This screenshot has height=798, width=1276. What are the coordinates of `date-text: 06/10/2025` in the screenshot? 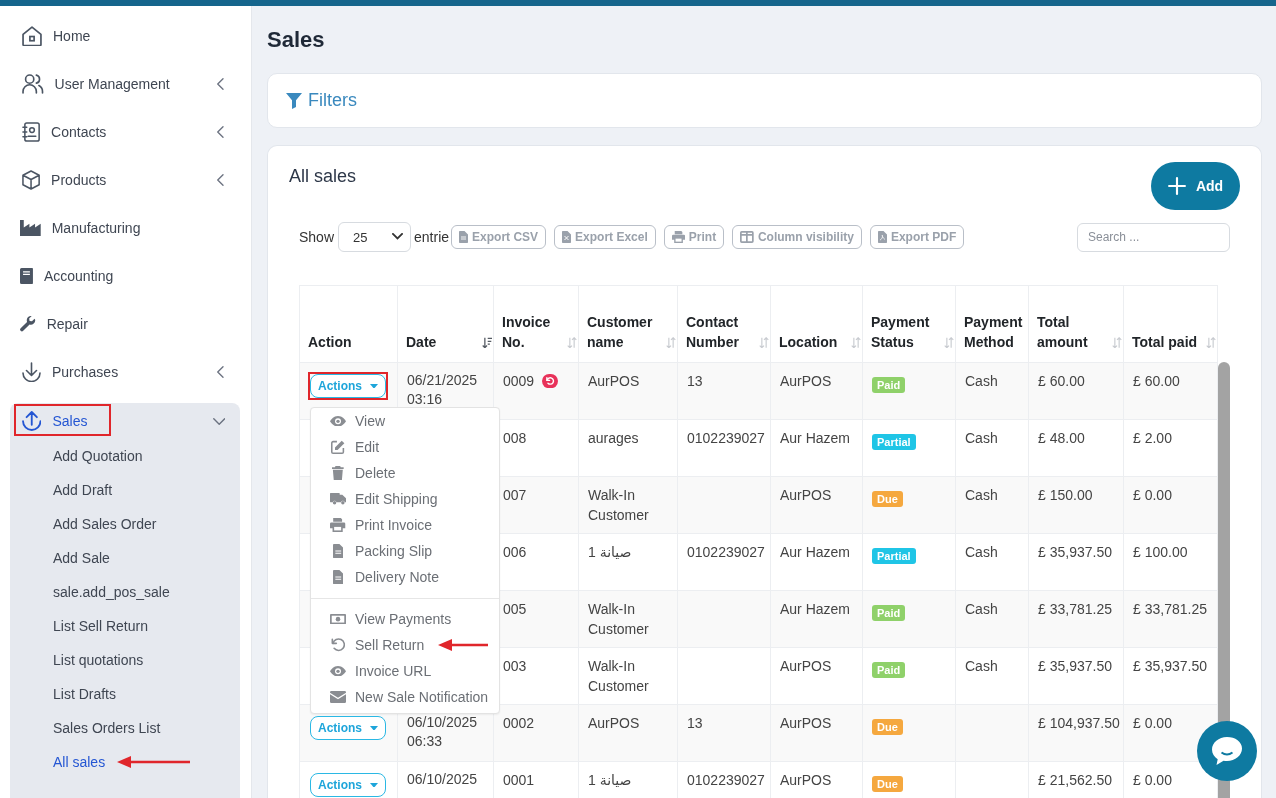 It's located at (442, 779).